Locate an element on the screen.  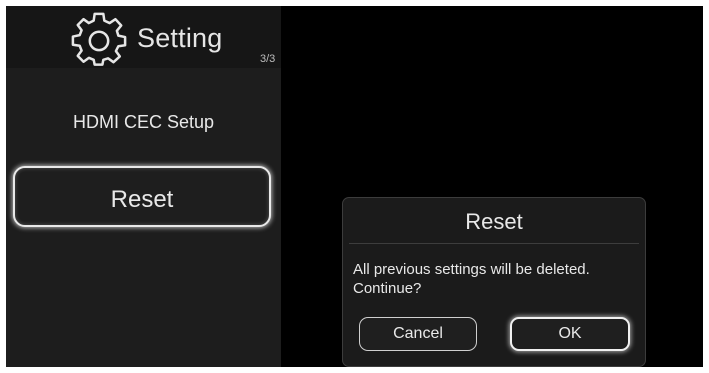
dialog-message-line-1: All previous settings will be deleted. is located at coordinates (471, 269).